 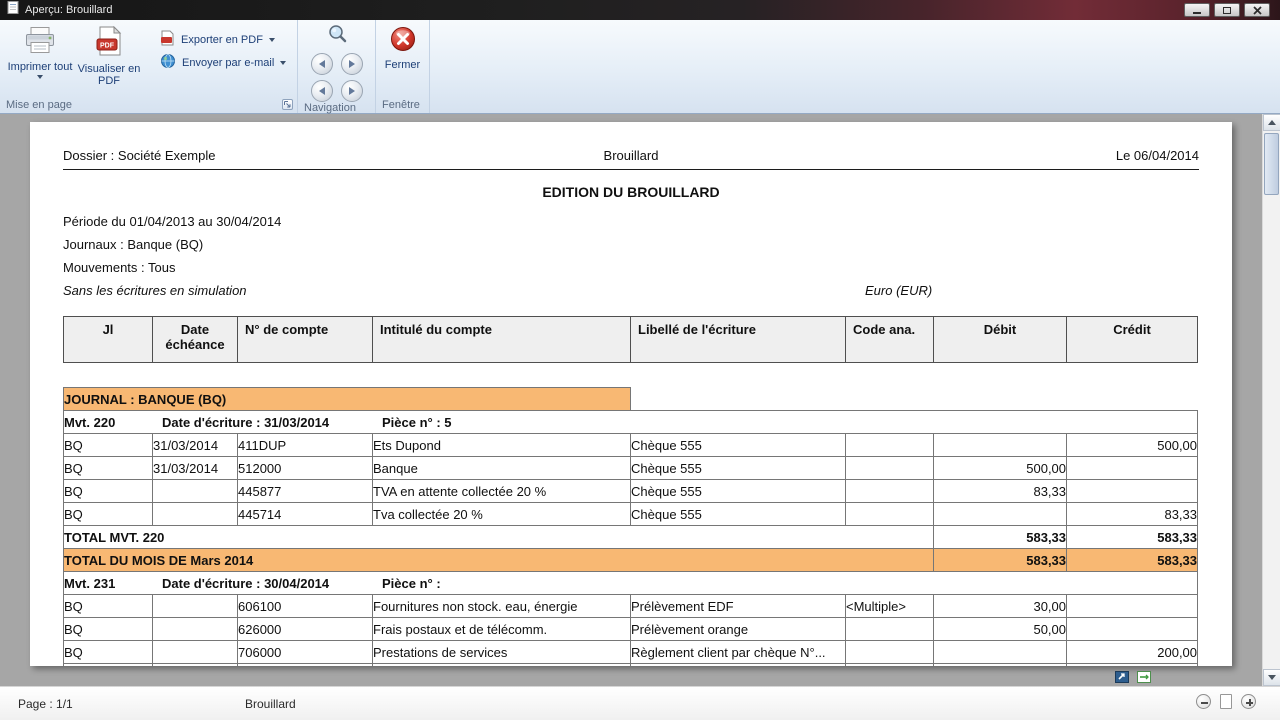 What do you see at coordinates (167, 40) in the screenshot?
I see `export-pdf-icon` at bounding box center [167, 40].